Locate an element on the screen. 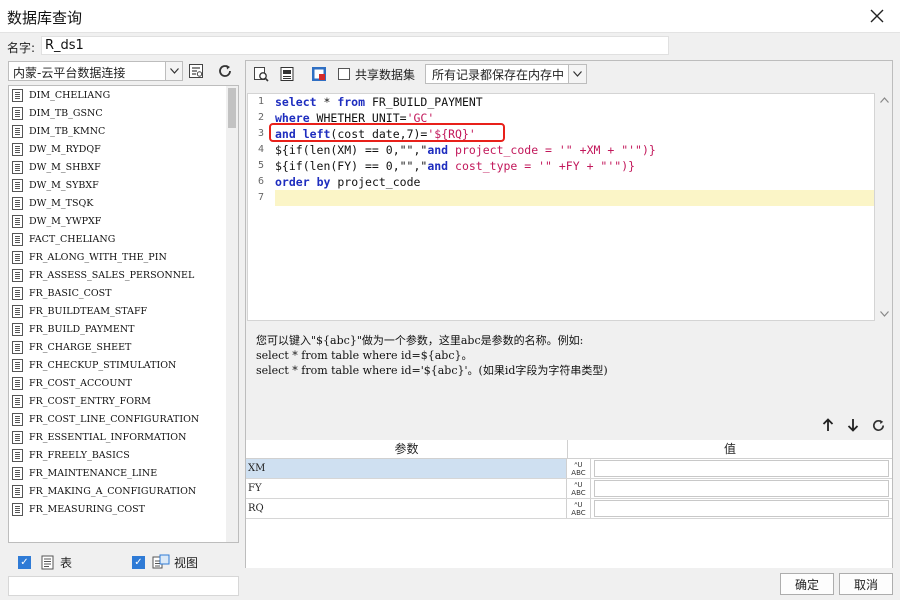 The image size is (900, 600). table-list-item: FACT_CHELIANG is located at coordinates (118, 239).